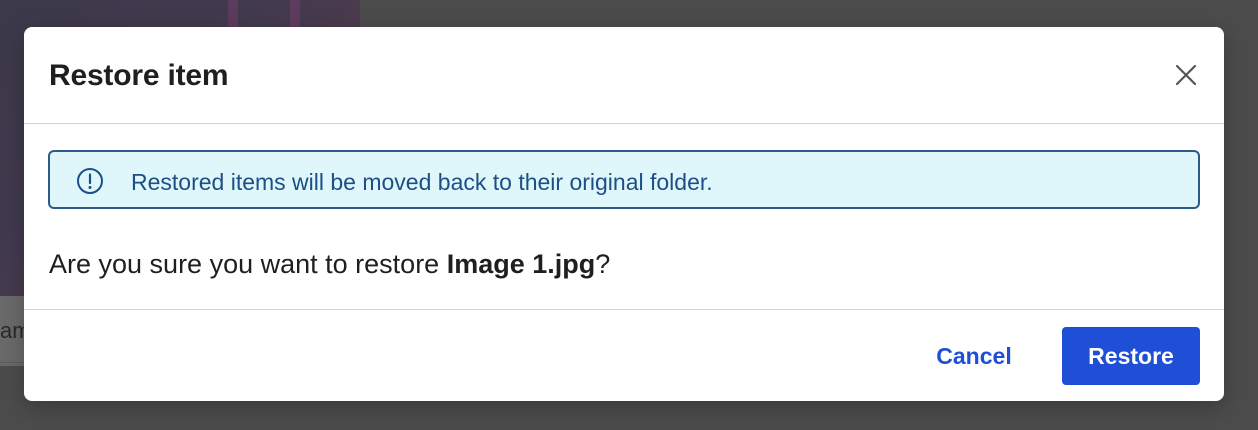 The width and height of the screenshot is (1258, 430). I want to click on dialog-title: Restore item, so click(139, 75).